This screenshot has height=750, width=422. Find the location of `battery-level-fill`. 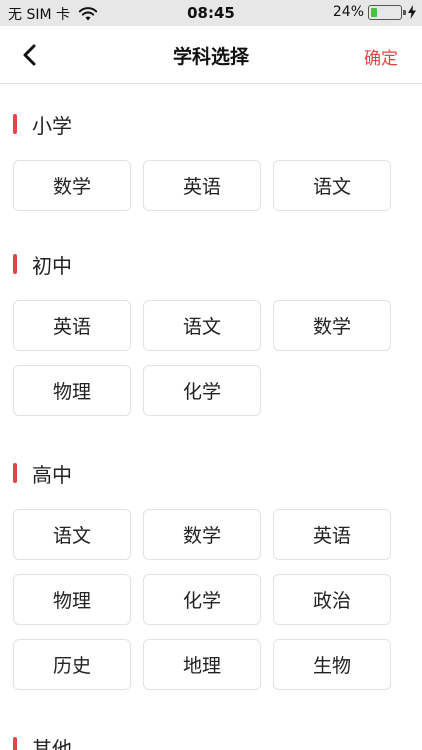

battery-level-fill is located at coordinates (374, 12).